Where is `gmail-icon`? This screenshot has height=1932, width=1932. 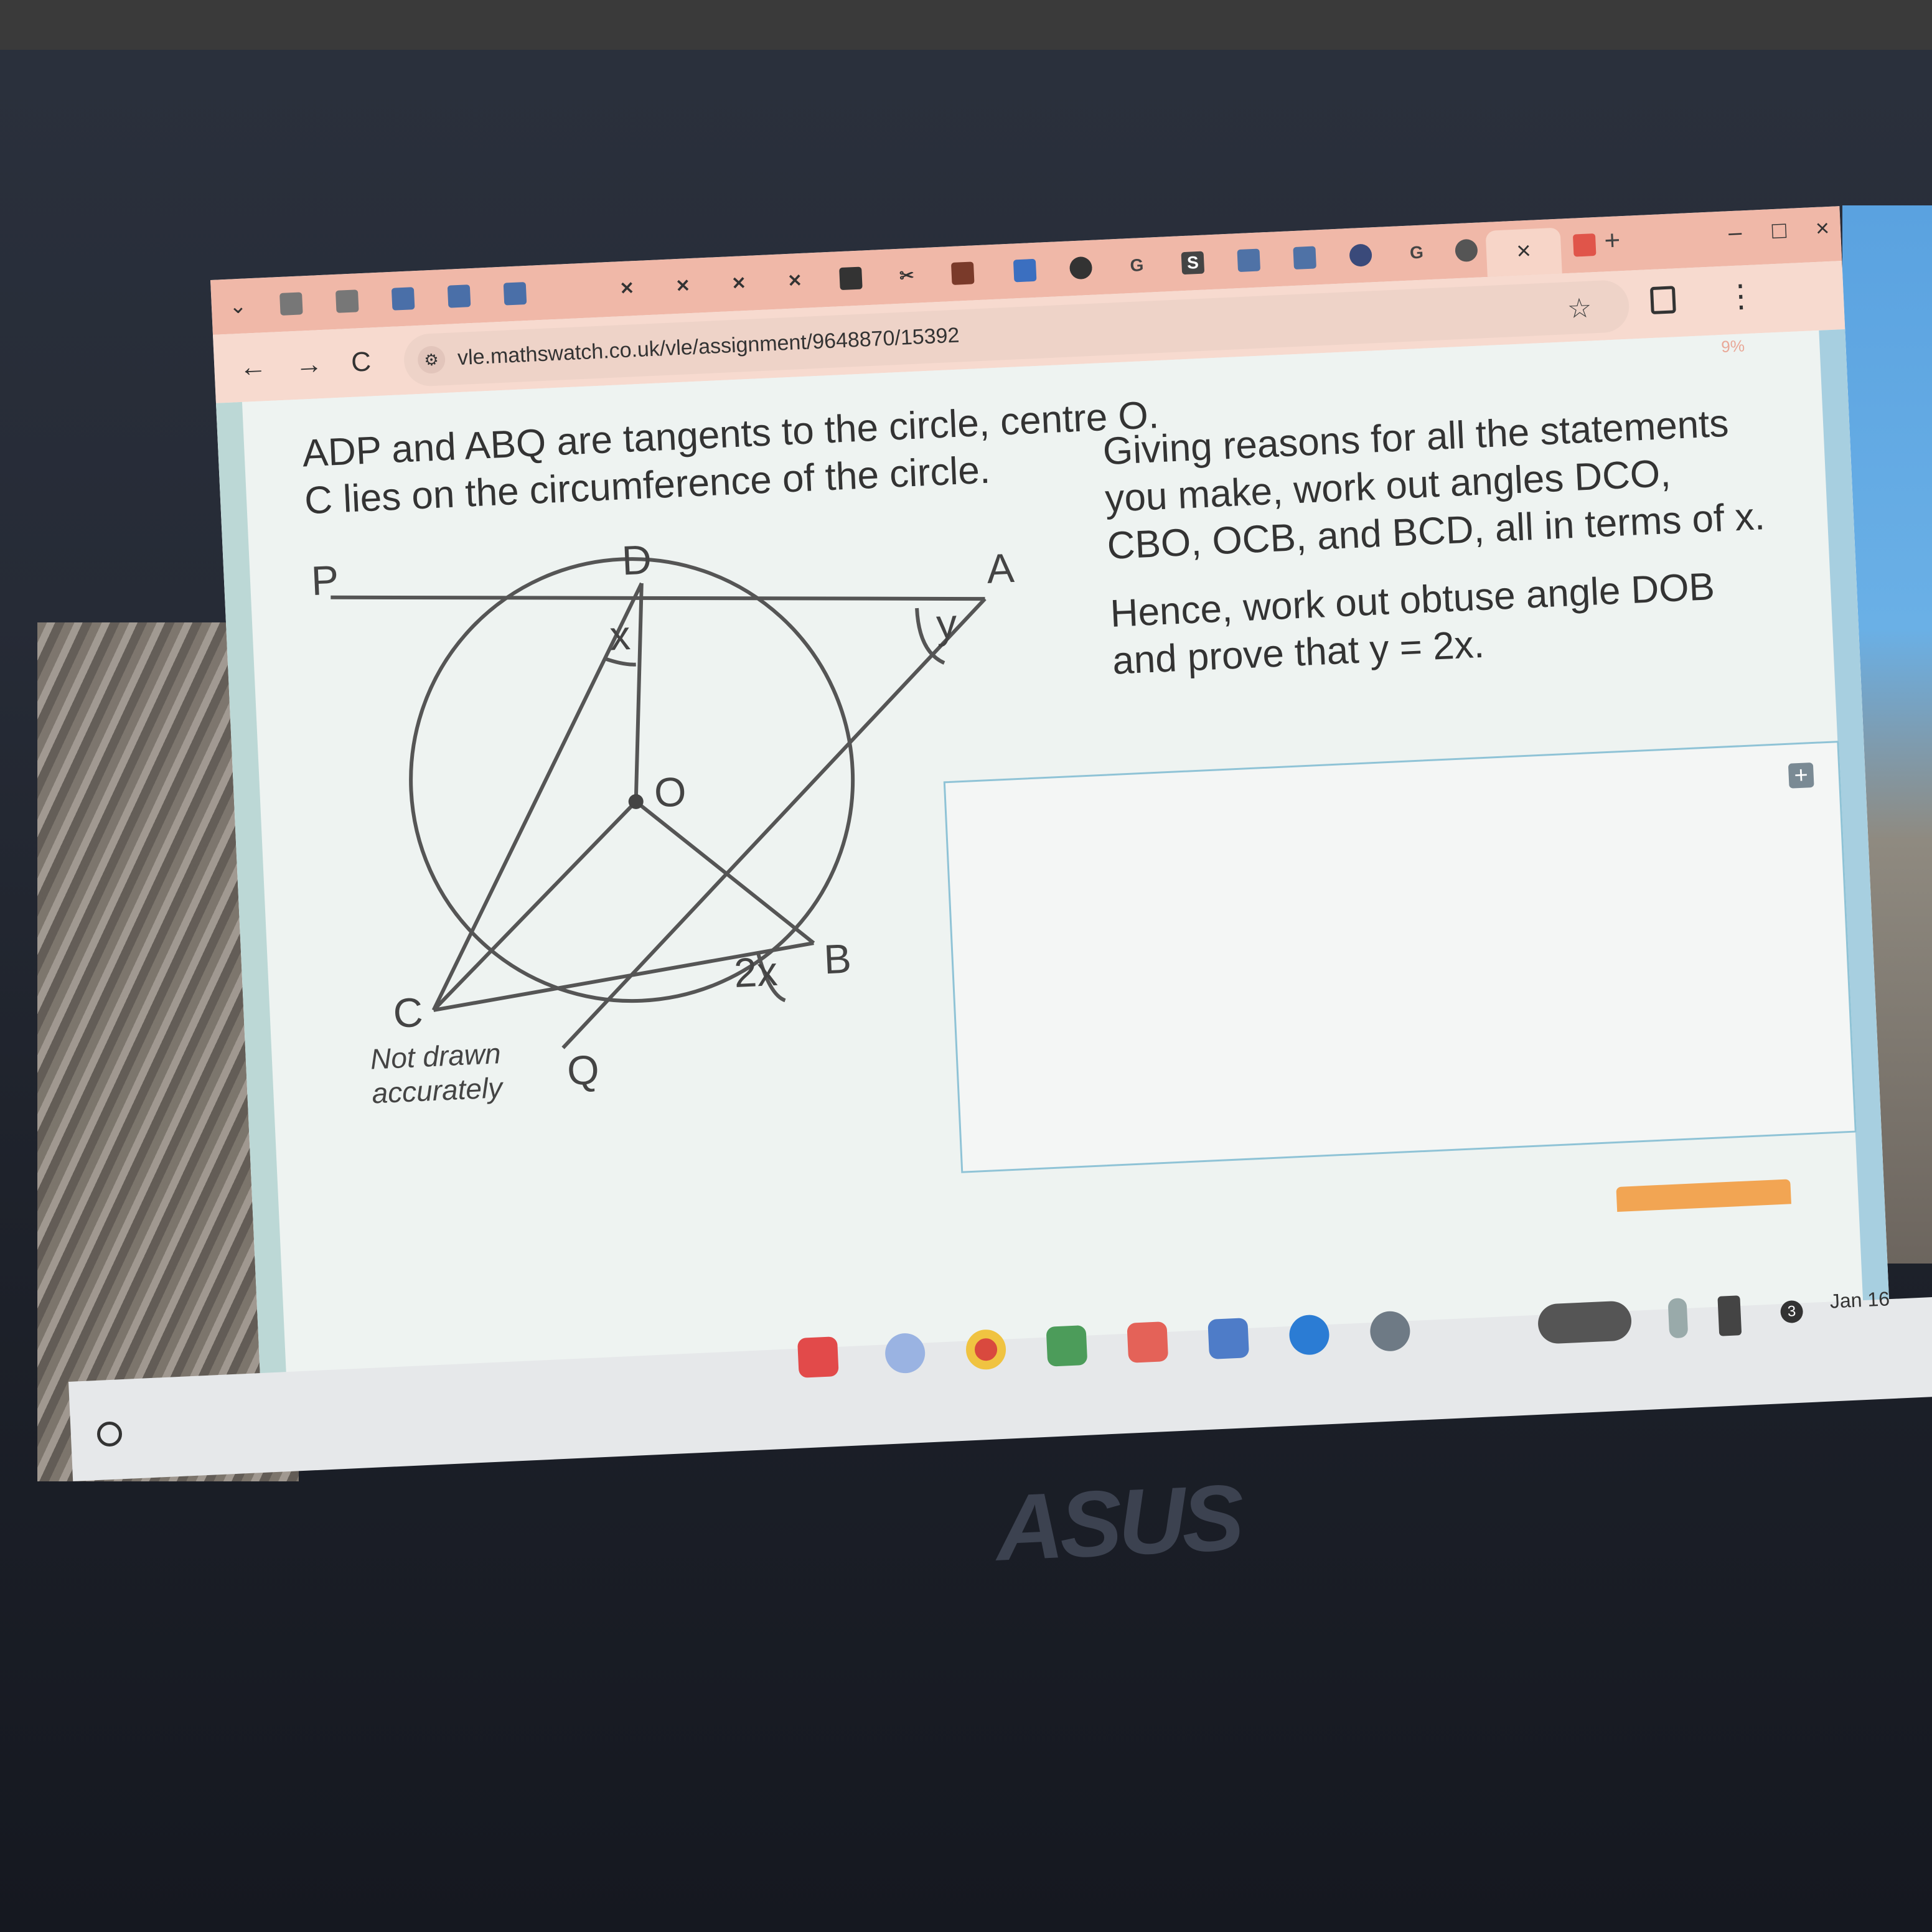
gmail-icon is located at coordinates (1148, 1342).